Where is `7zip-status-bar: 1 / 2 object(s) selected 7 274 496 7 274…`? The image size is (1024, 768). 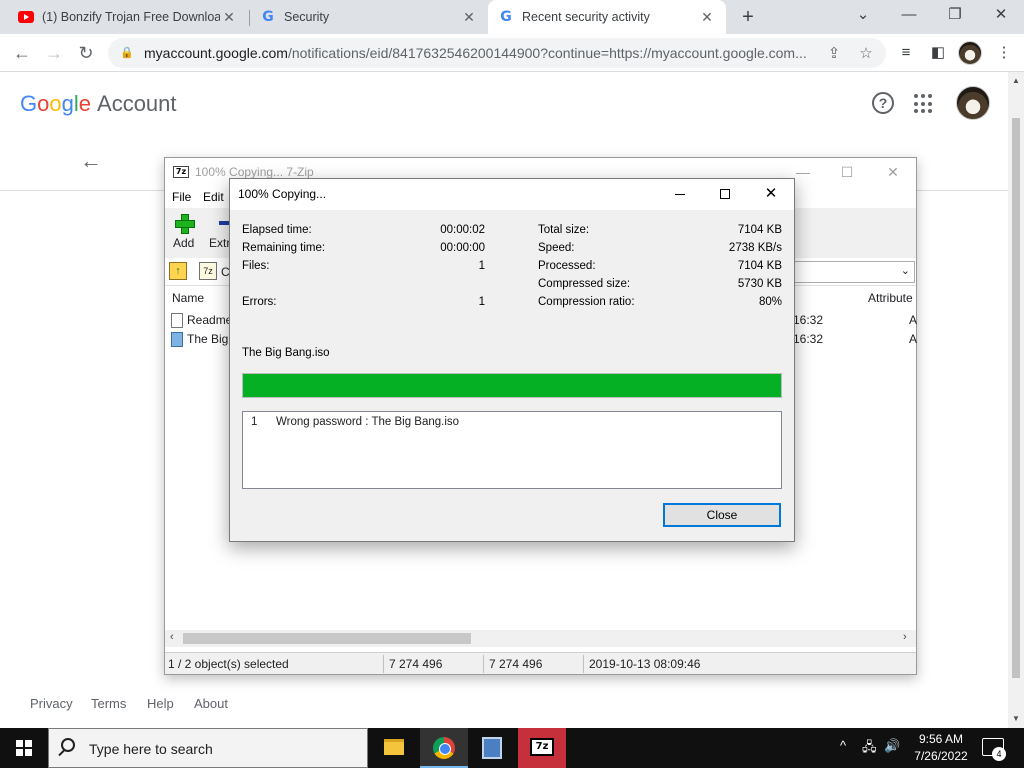 7zip-status-bar: 1 / 2 object(s) selected 7 274 496 7 274… is located at coordinates (540, 663).